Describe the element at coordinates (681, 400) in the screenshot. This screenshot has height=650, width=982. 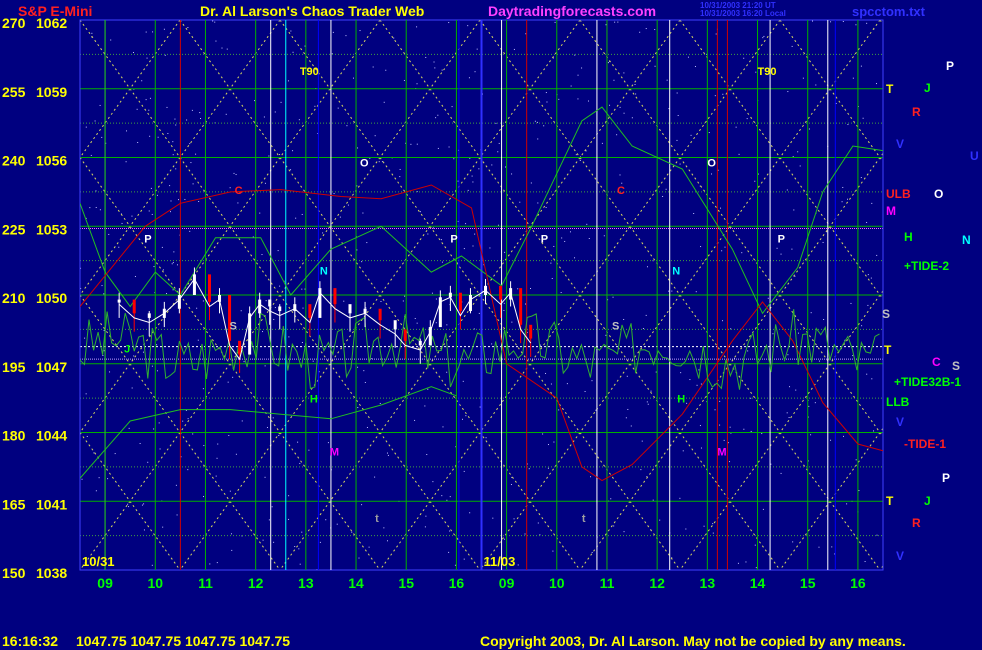
I see `annotation-label: H` at that location.